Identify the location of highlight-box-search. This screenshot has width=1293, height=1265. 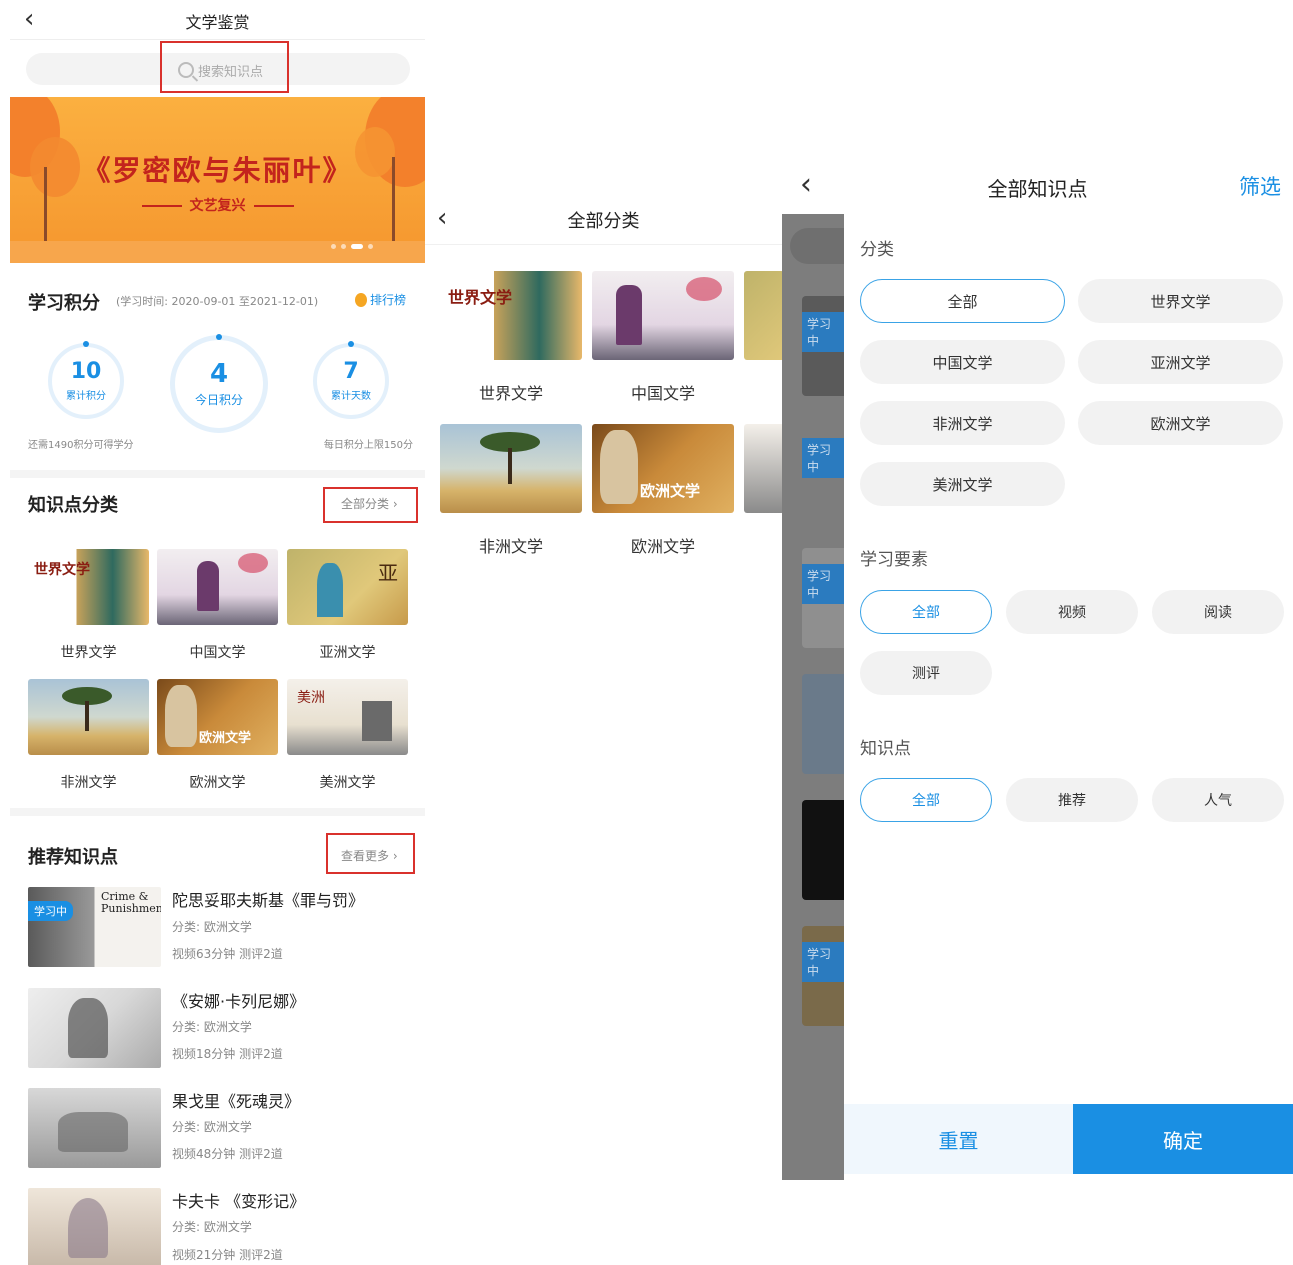
(224, 67).